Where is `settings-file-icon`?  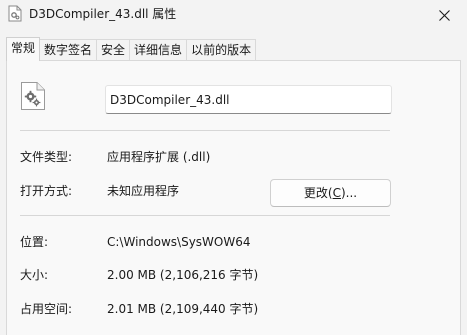 settings-file-icon is located at coordinates (33, 96).